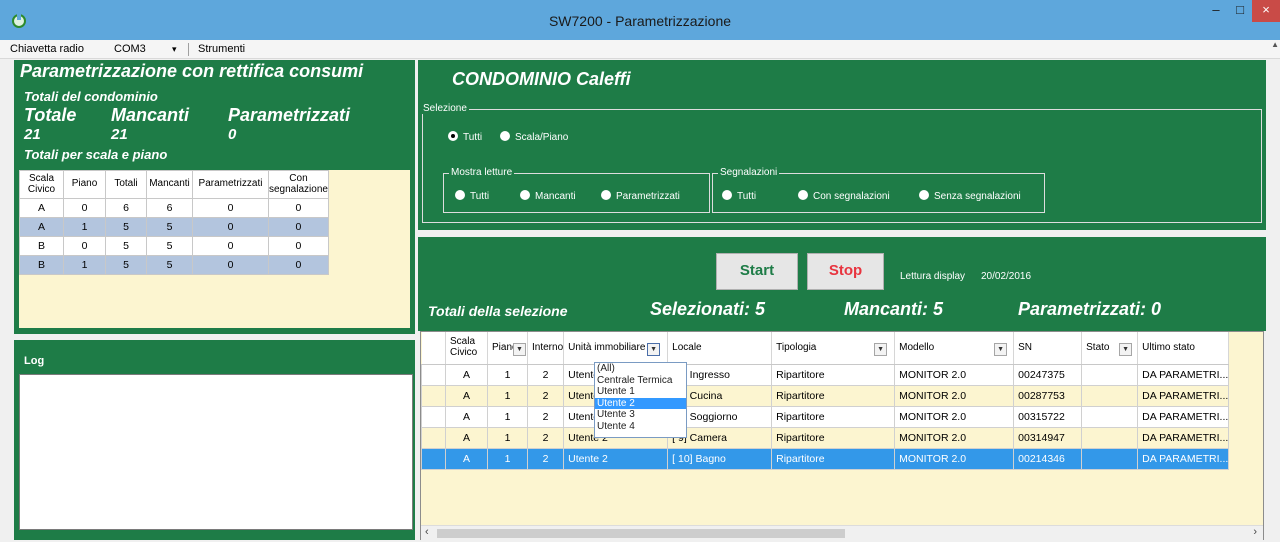  What do you see at coordinates (1048, 374) in the screenshot?
I see `cell-sn: 00247375` at bounding box center [1048, 374].